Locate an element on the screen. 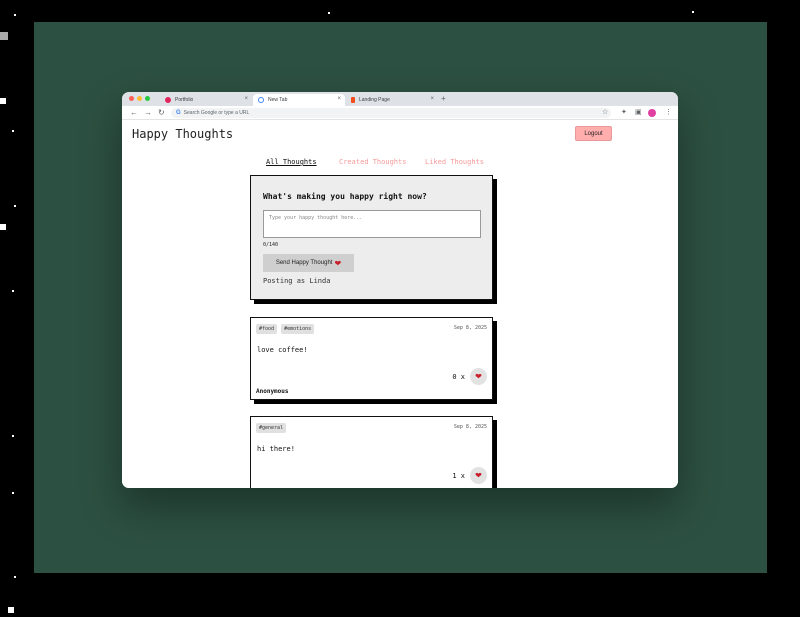 This screenshot has height=617, width=800. address-input: G Search Google or type a URL is located at coordinates (391, 113).